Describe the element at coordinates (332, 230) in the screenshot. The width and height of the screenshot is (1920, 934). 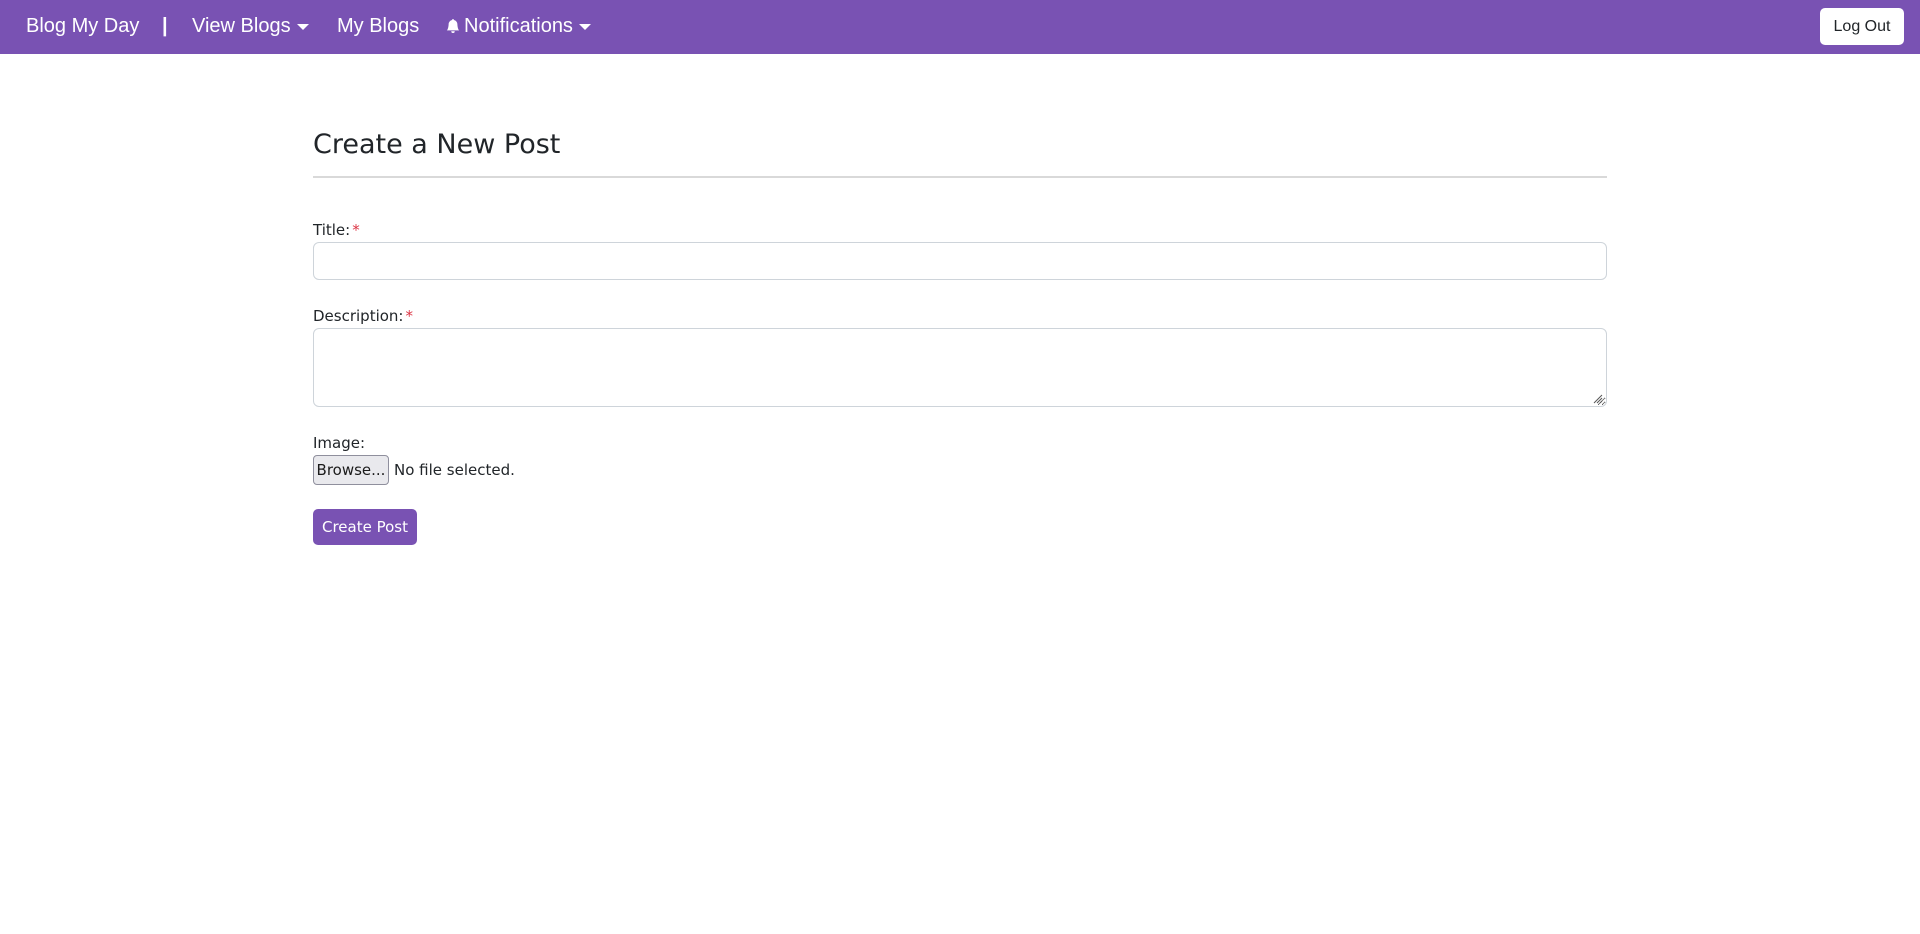
I see `title-label-text: Title:` at that location.